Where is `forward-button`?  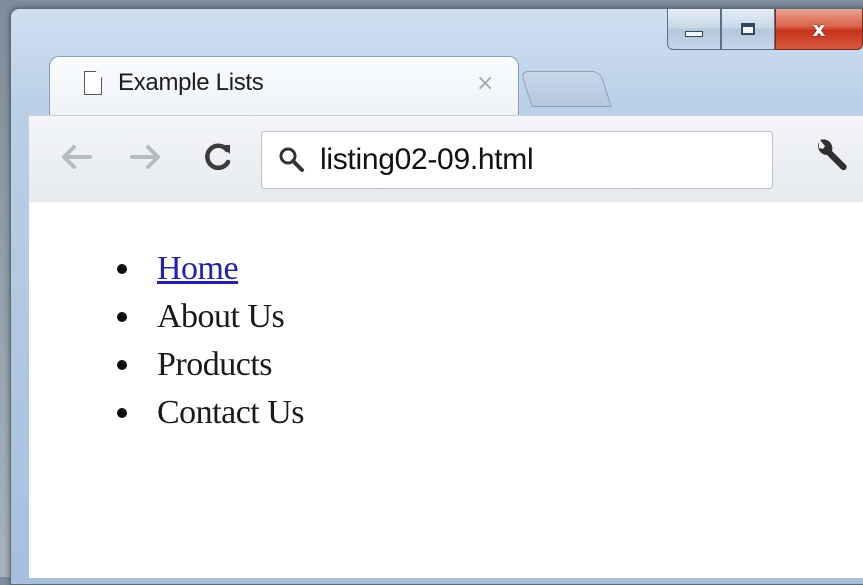 forward-button is located at coordinates (146, 157).